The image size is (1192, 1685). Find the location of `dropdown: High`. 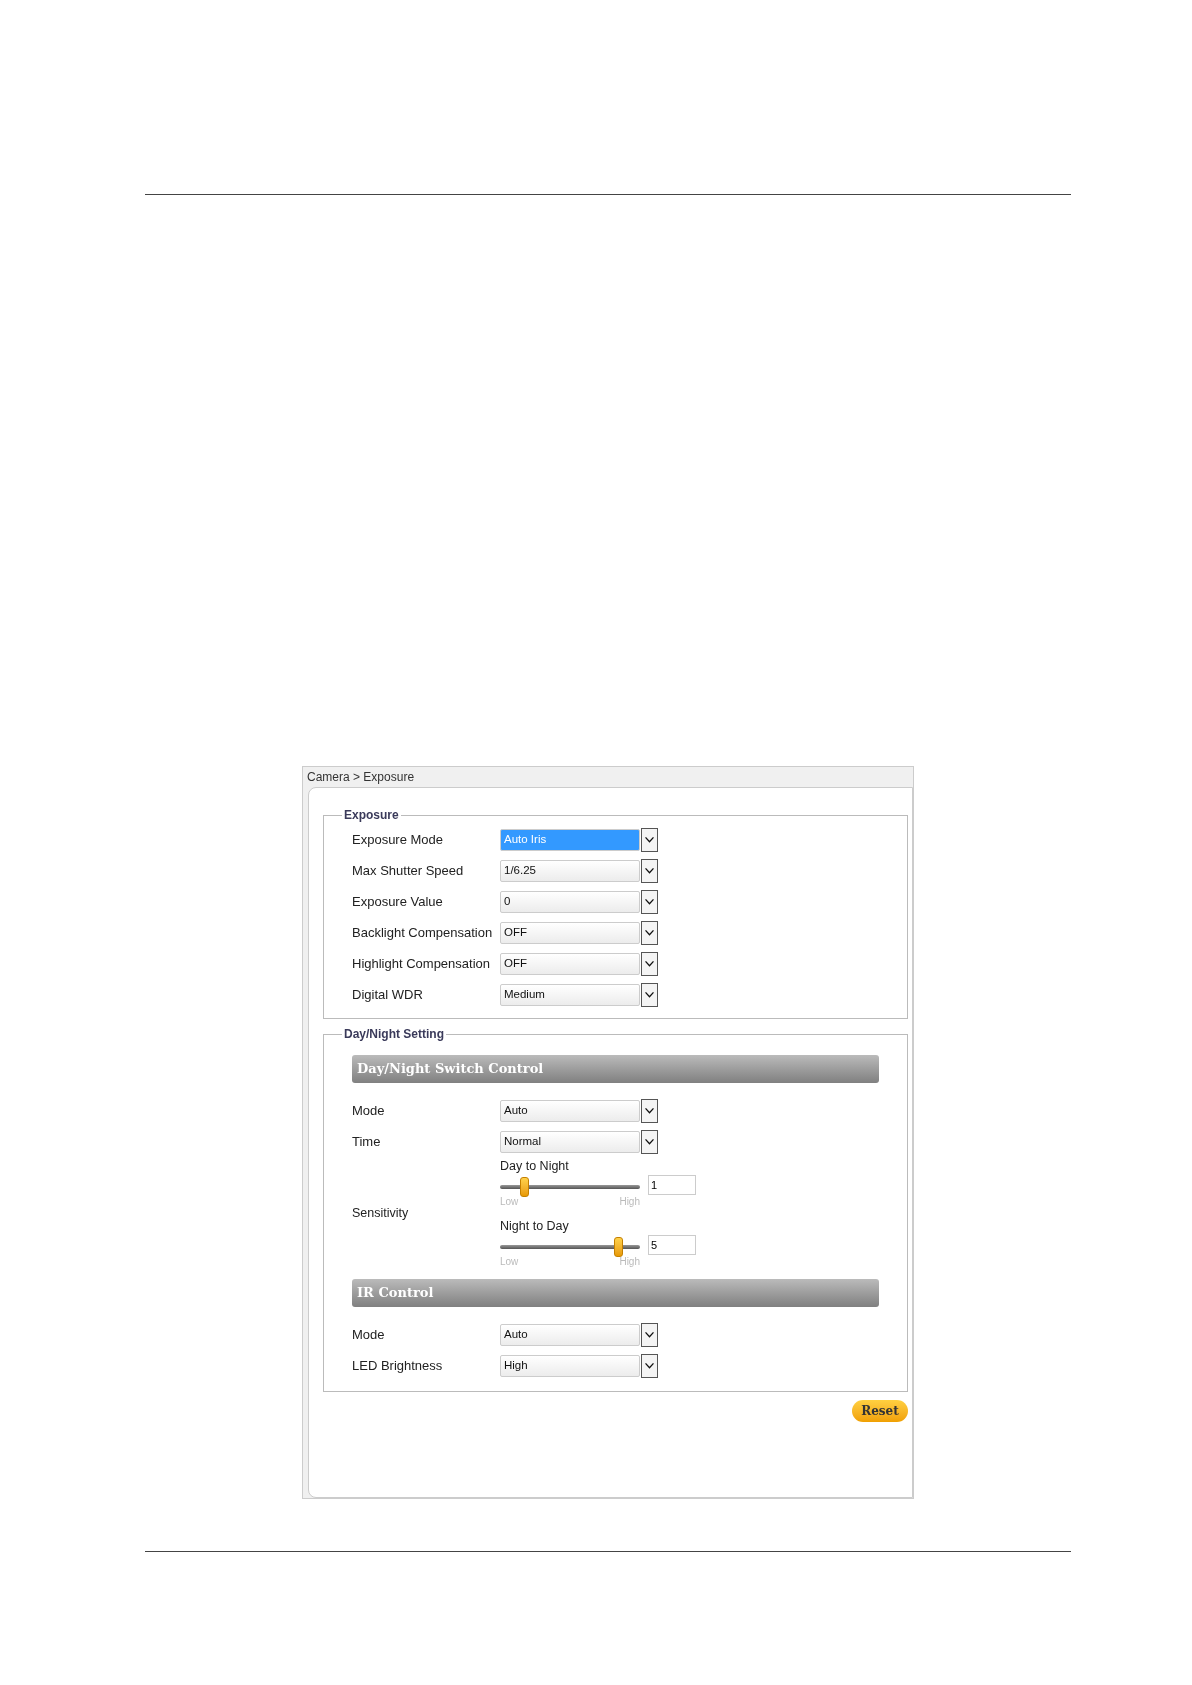

dropdown: High is located at coordinates (579, 1365).